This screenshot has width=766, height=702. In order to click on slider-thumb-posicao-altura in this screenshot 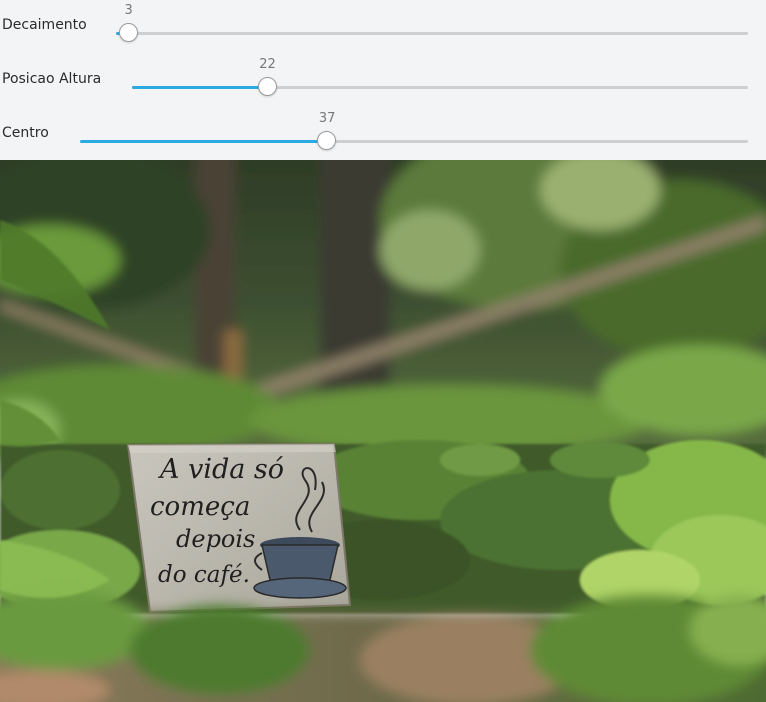, I will do `click(267, 86)`.